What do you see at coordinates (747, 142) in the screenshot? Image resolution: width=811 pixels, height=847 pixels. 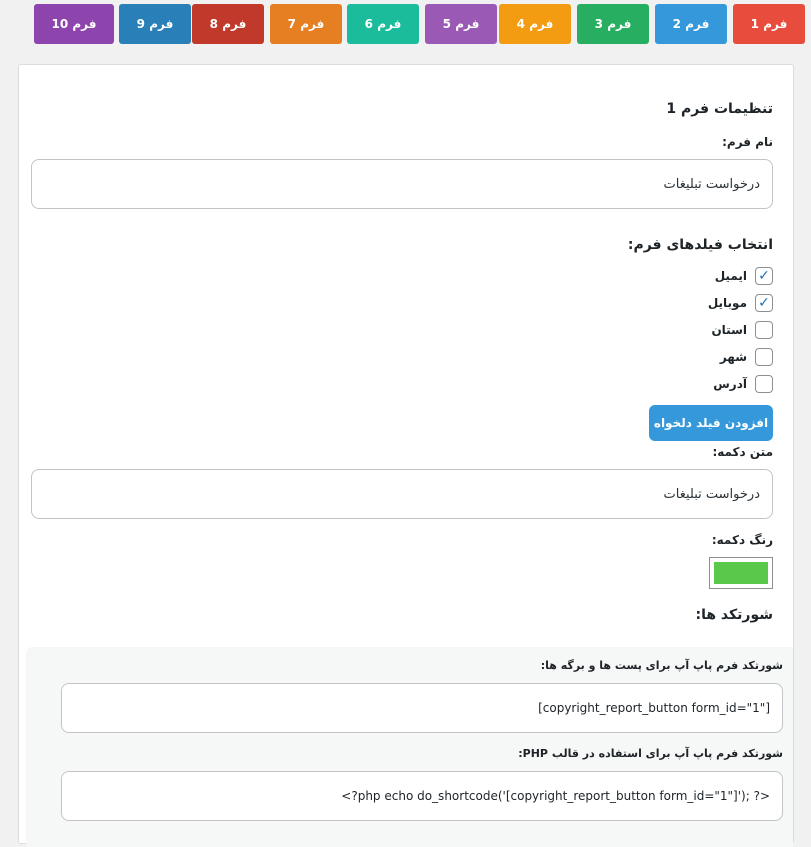 I see `form-name-label: نام فرم:` at bounding box center [747, 142].